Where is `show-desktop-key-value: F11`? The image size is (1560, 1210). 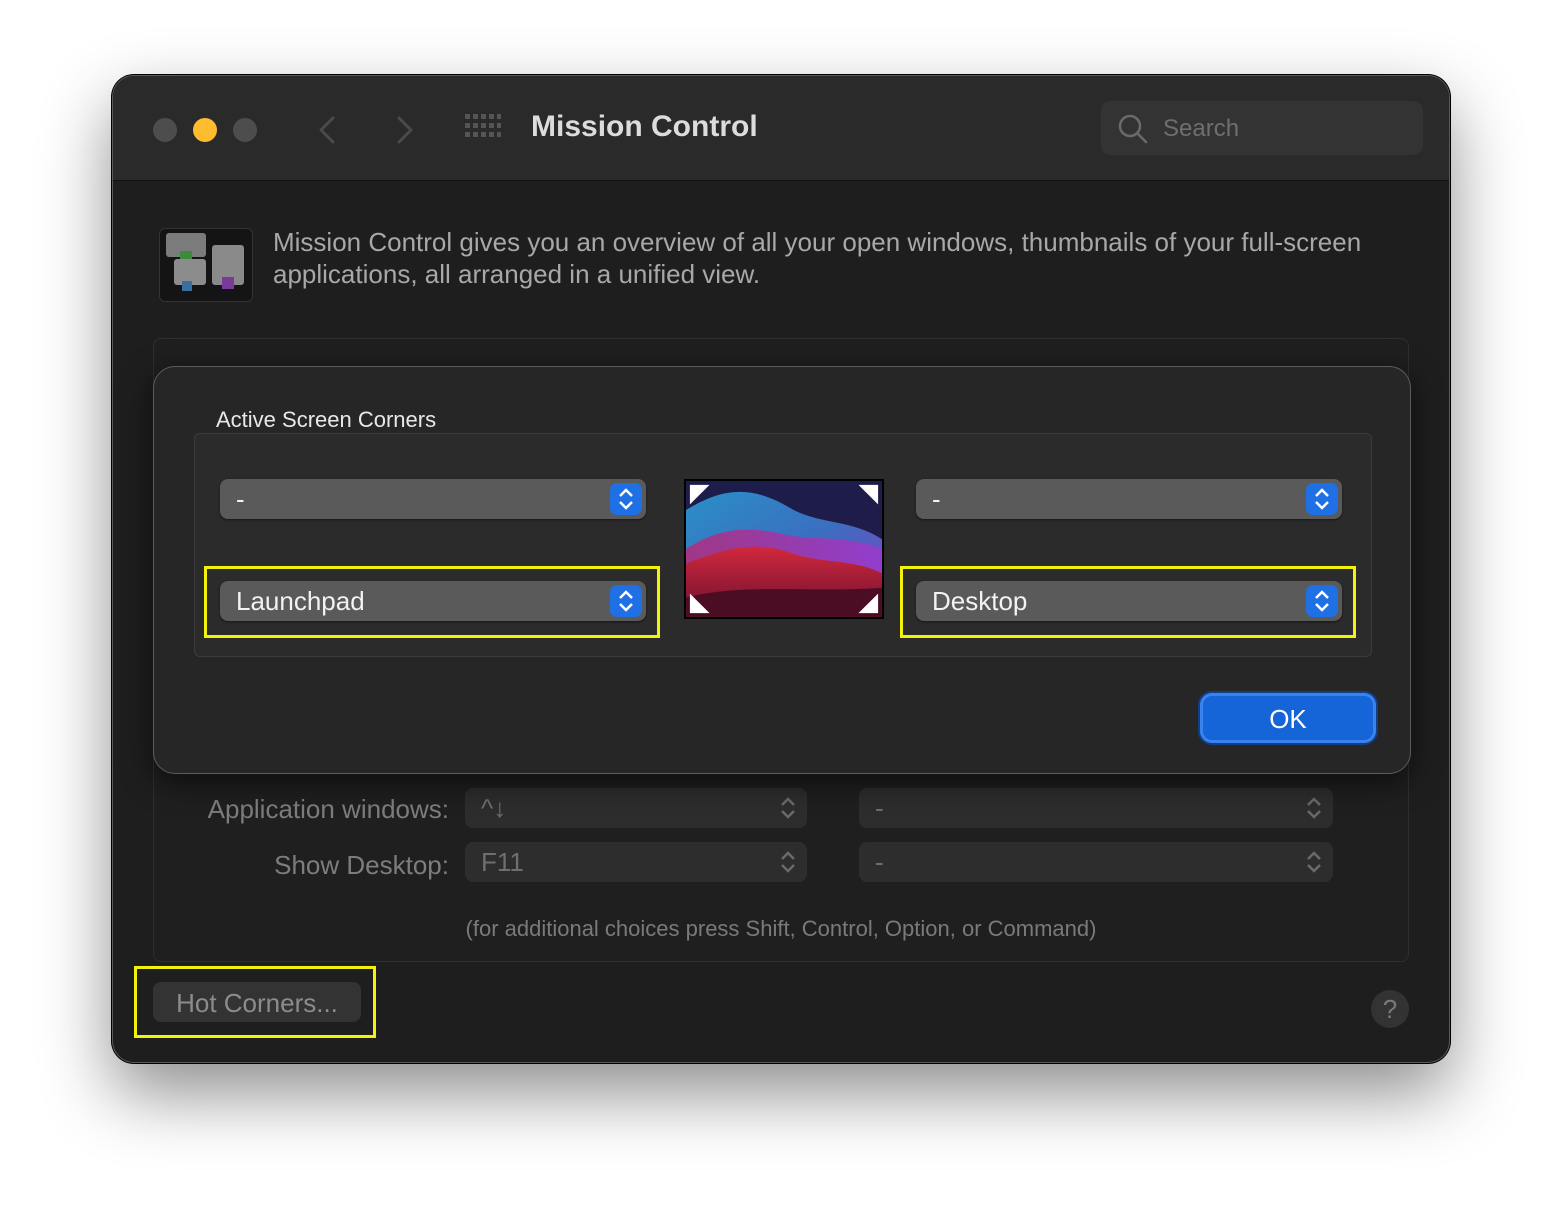 show-desktop-key-value: F11 is located at coordinates (502, 862).